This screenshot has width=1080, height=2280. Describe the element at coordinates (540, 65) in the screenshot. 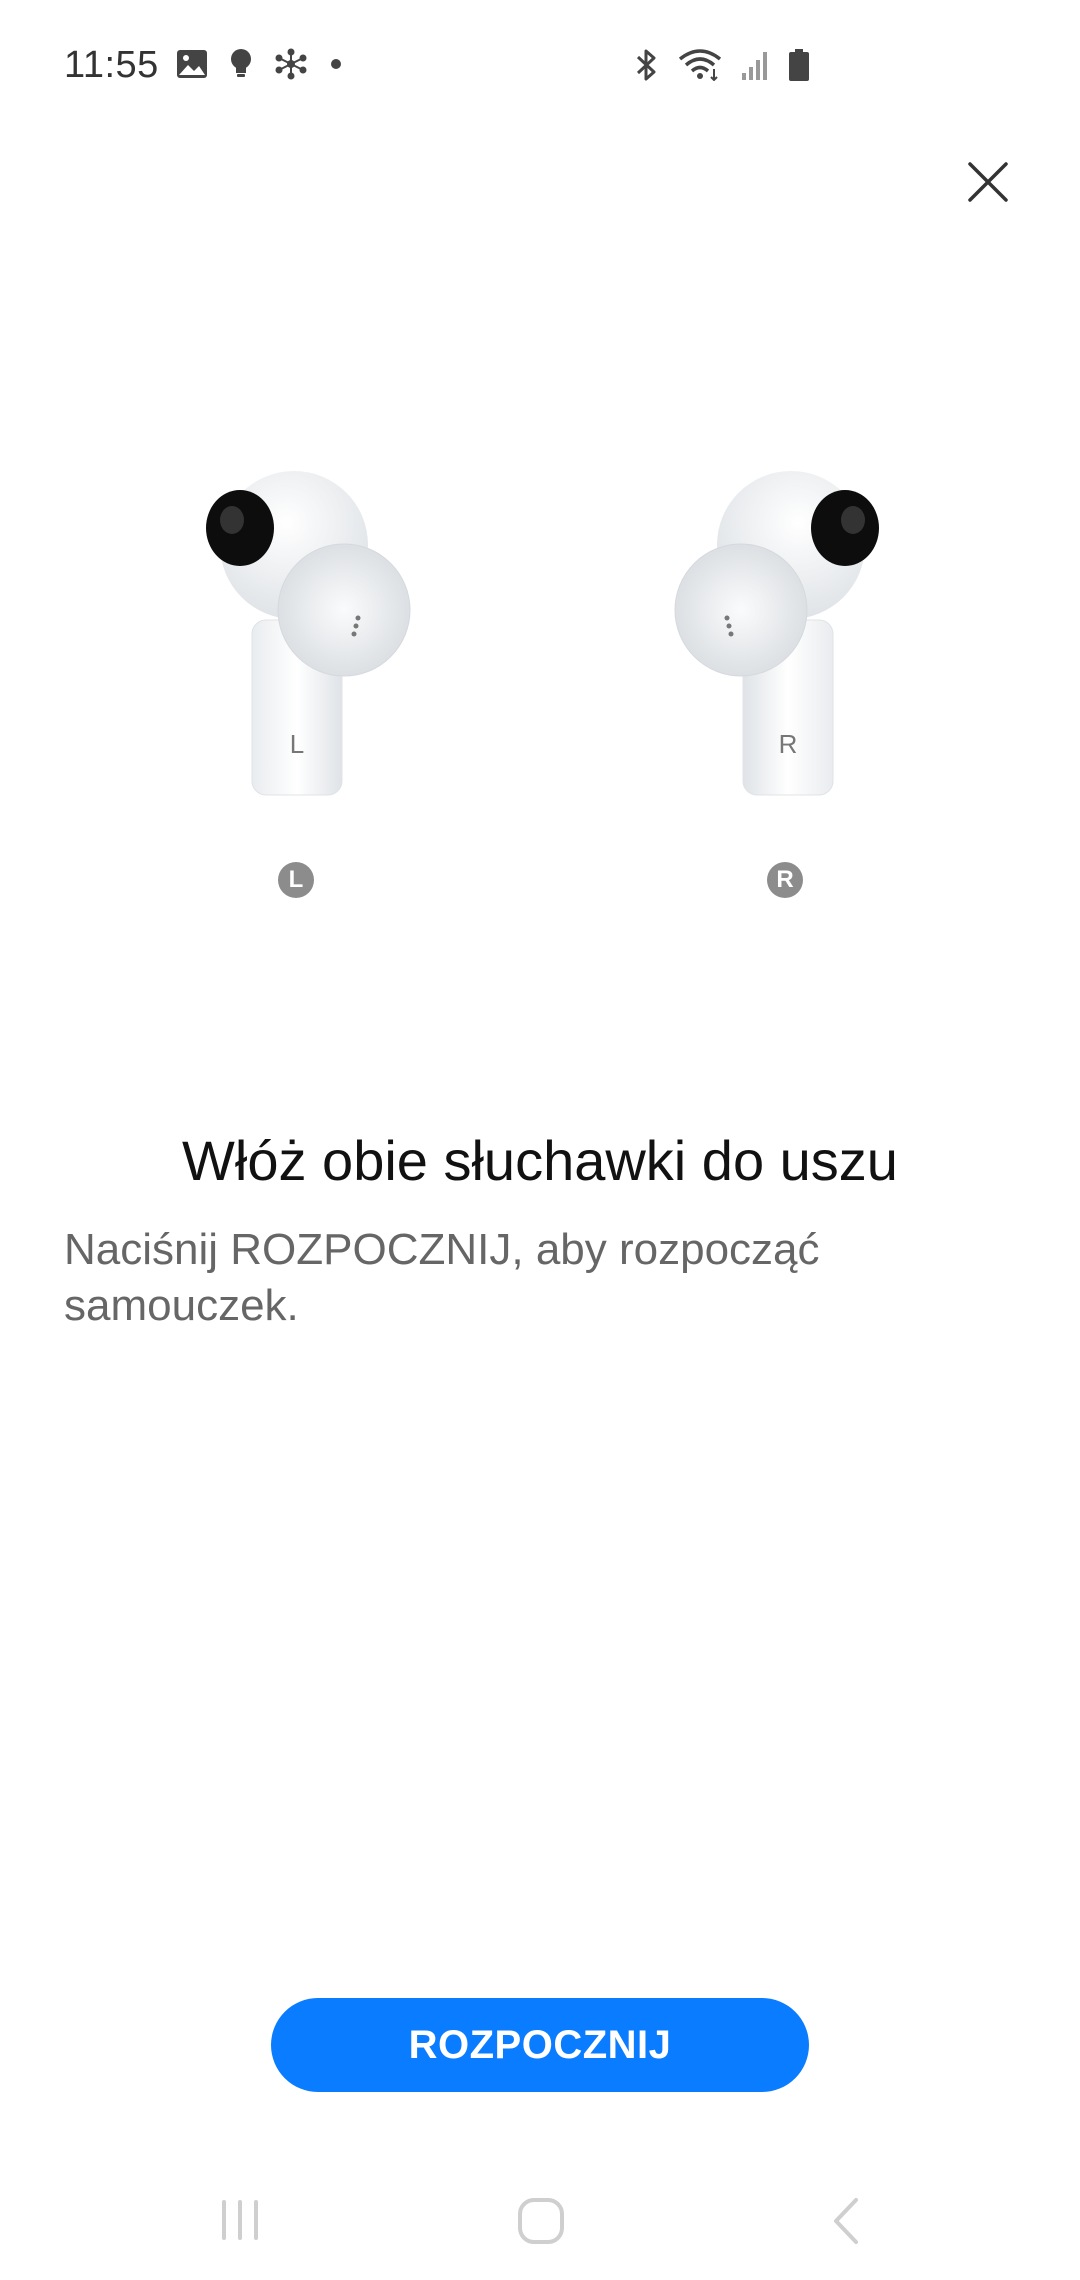

I see `status-bar: 11:55` at that location.